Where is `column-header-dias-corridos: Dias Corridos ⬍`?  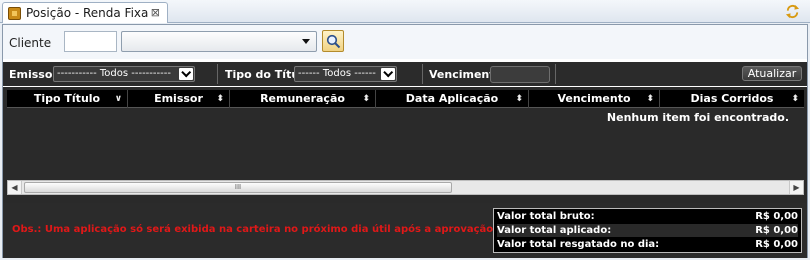
column-header-dias-corridos: Dias Corridos ⬍ is located at coordinates (732, 99).